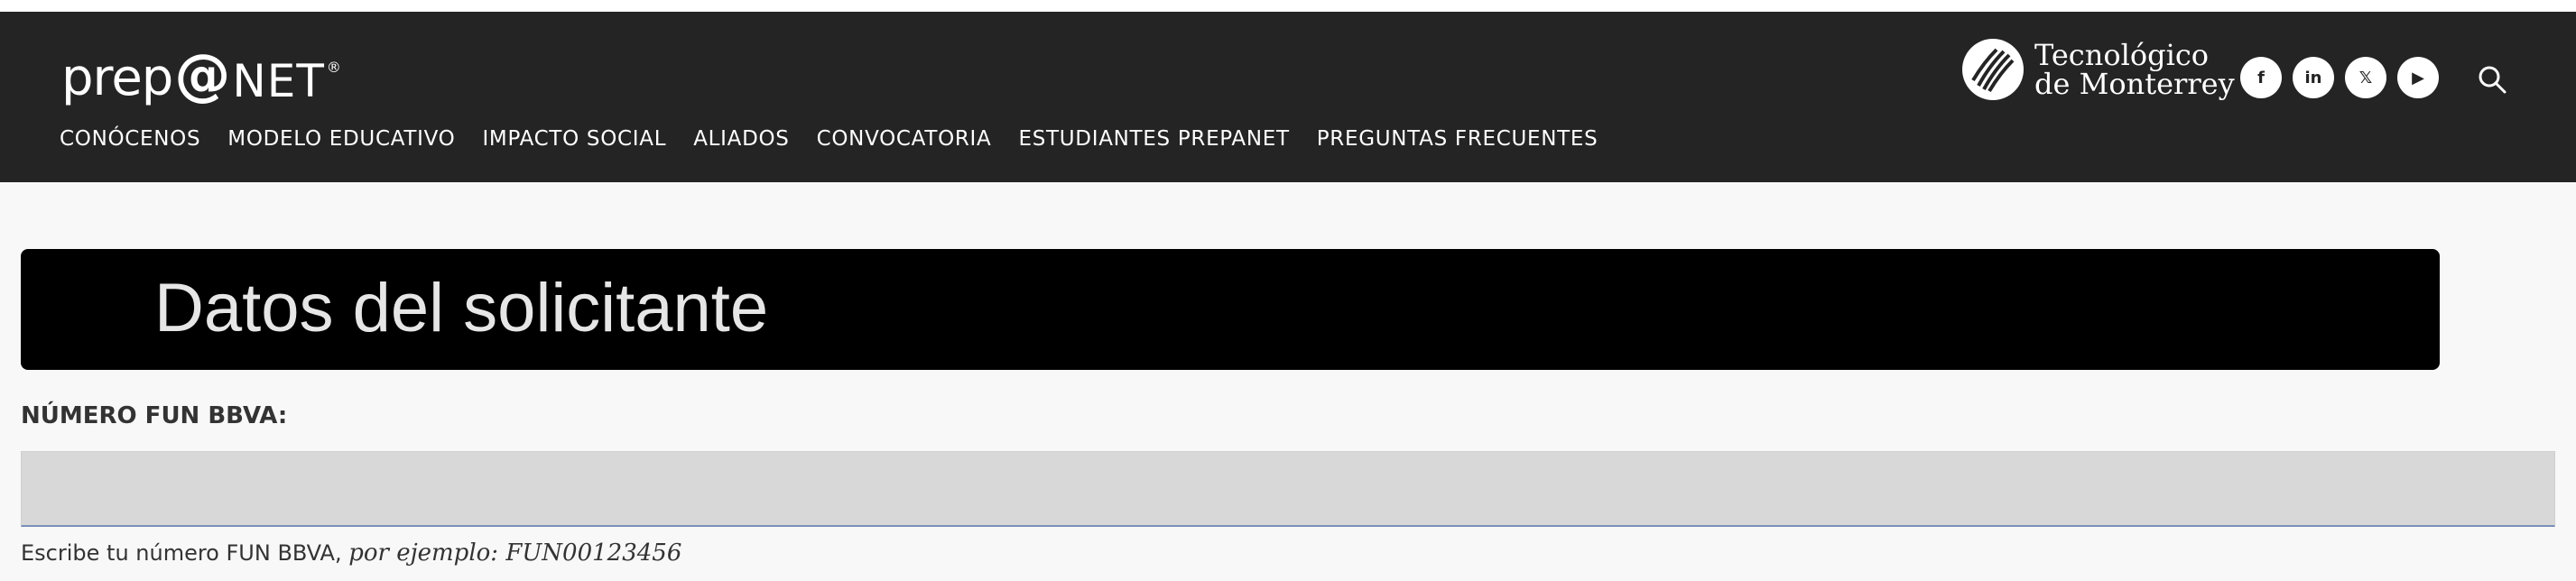  What do you see at coordinates (2365, 77) in the screenshot?
I see `x-icon: 𝕏` at bounding box center [2365, 77].